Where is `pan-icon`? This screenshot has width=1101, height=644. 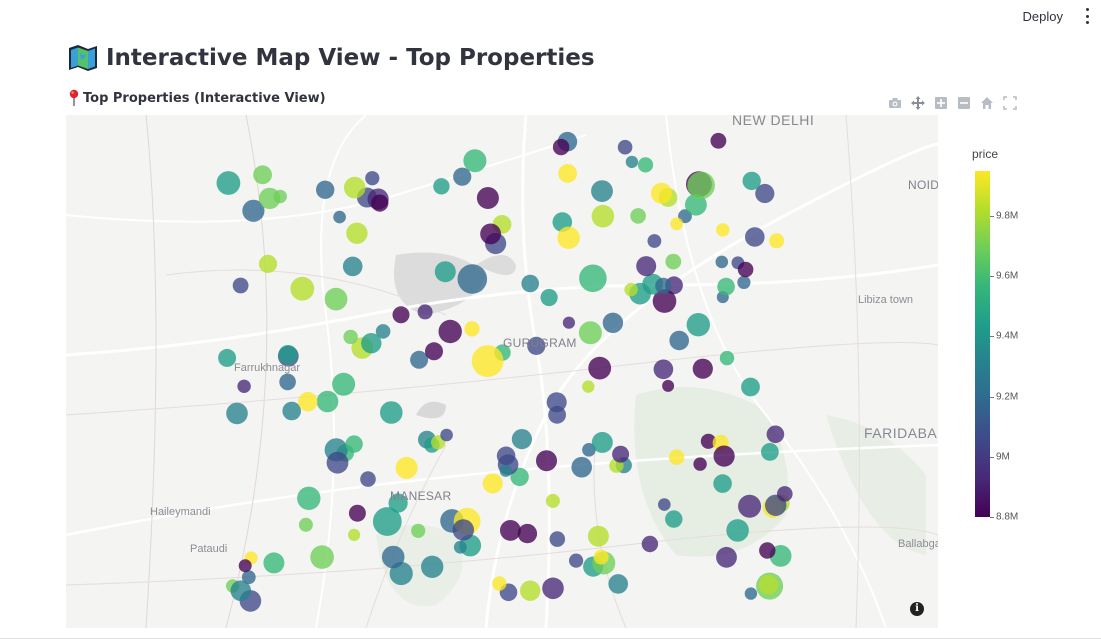
pan-icon is located at coordinates (918, 103).